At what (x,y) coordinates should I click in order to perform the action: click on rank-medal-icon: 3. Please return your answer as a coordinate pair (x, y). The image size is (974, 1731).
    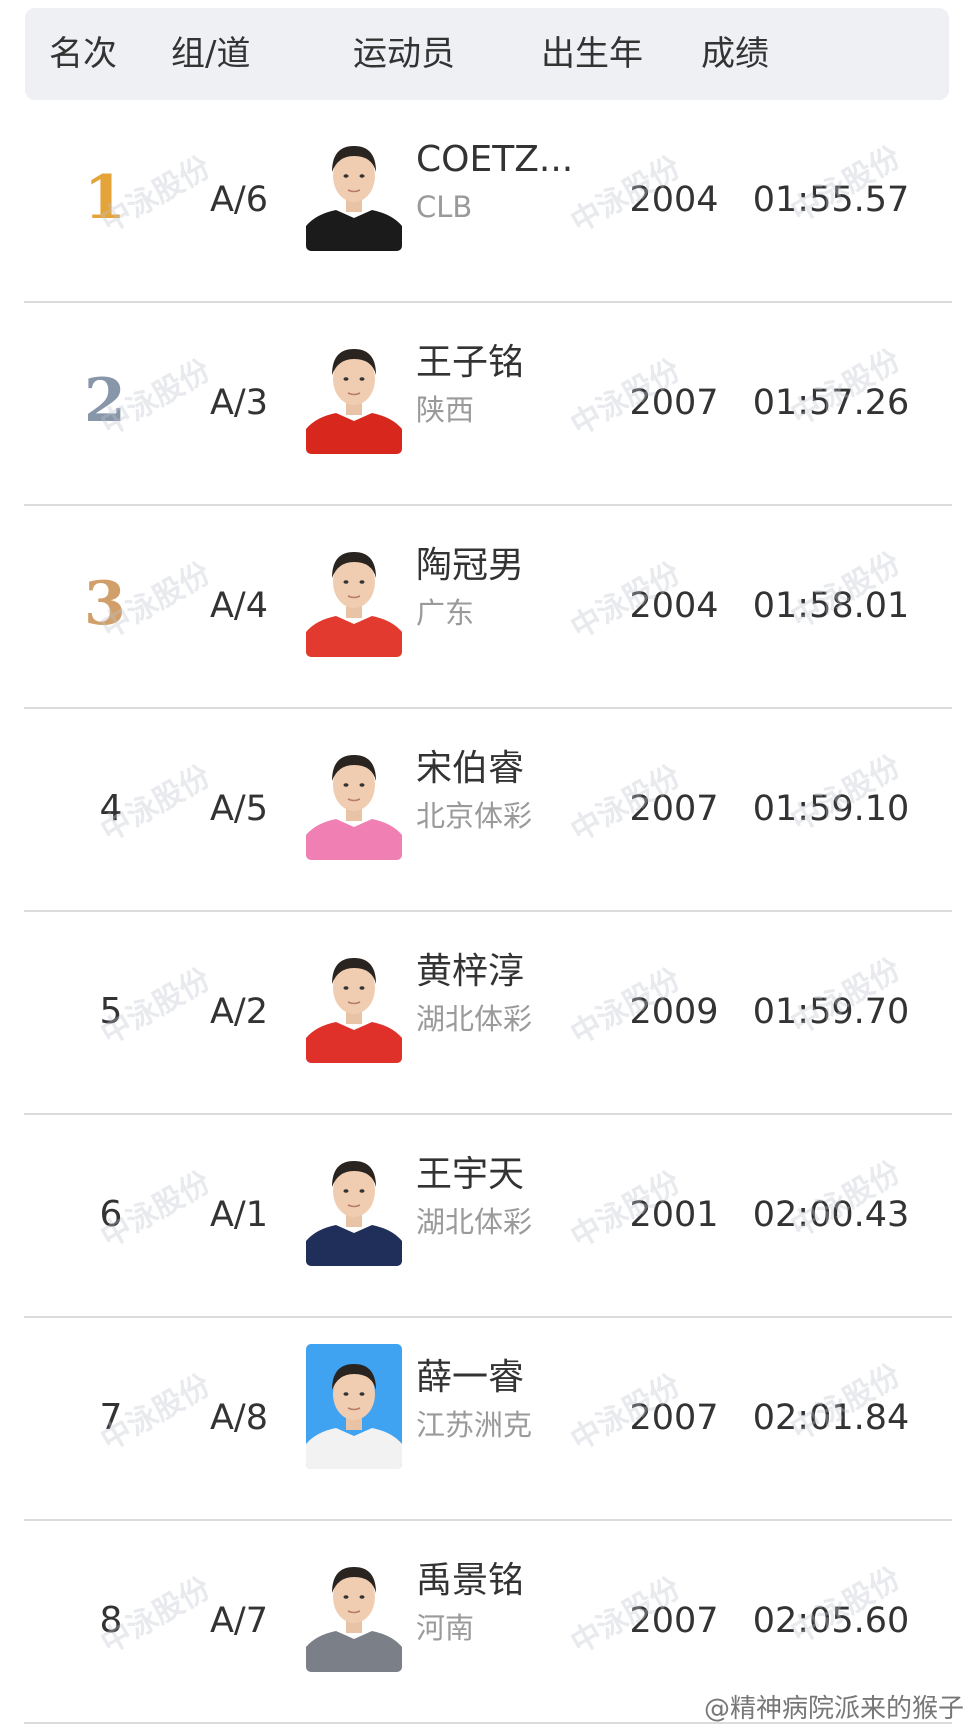
    Looking at the image, I should click on (105, 604).